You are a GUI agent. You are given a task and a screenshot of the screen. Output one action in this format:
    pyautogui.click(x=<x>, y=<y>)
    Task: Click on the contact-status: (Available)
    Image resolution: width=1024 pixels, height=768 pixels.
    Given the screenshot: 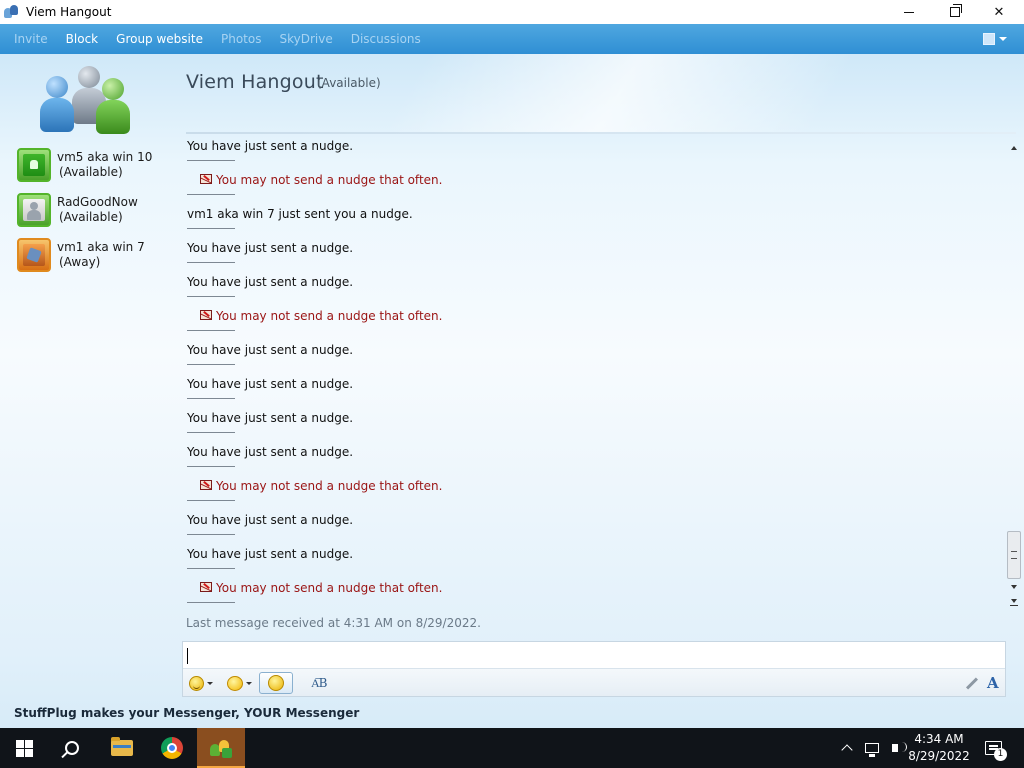 What is the action you would take?
    pyautogui.click(x=91, y=172)
    